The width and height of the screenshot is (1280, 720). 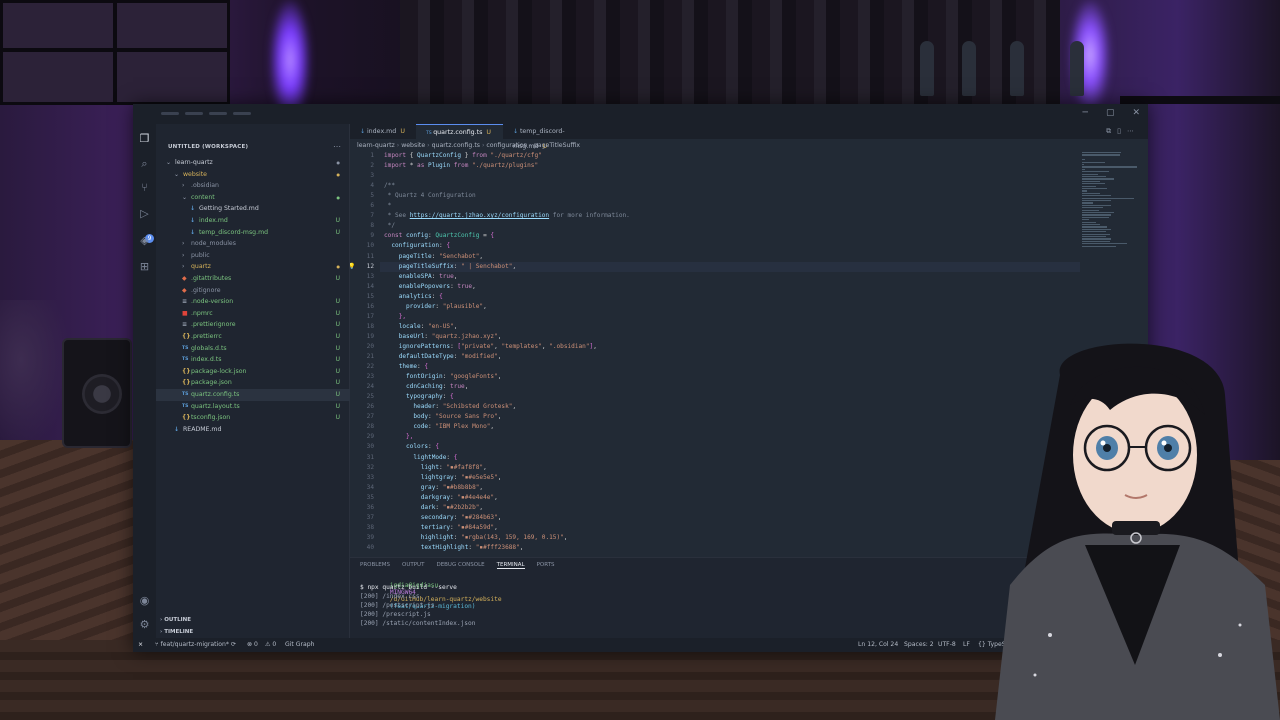 What do you see at coordinates (253, 337) in the screenshot?
I see `tree-item: {} .prettierrc U` at bounding box center [253, 337].